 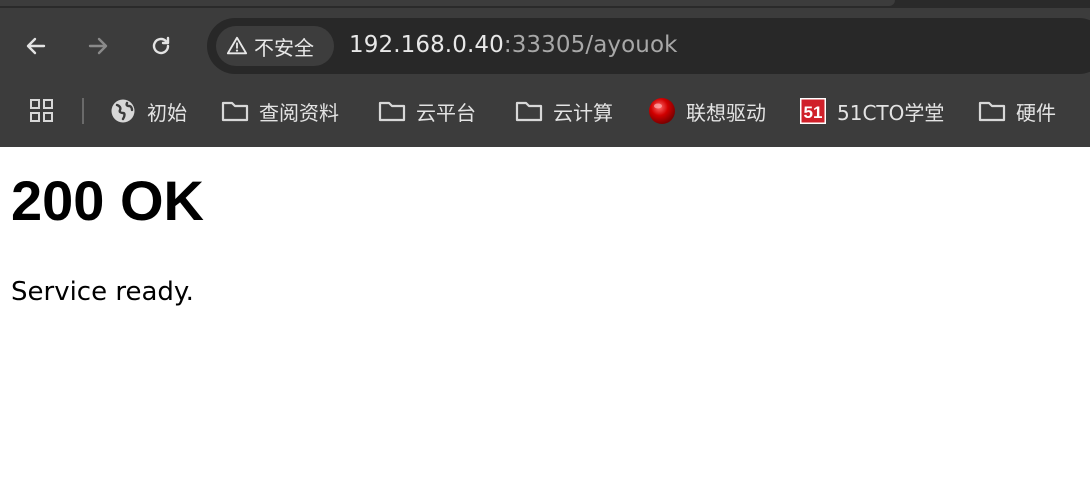 What do you see at coordinates (123, 111) in the screenshot?
I see `globe-icon` at bounding box center [123, 111].